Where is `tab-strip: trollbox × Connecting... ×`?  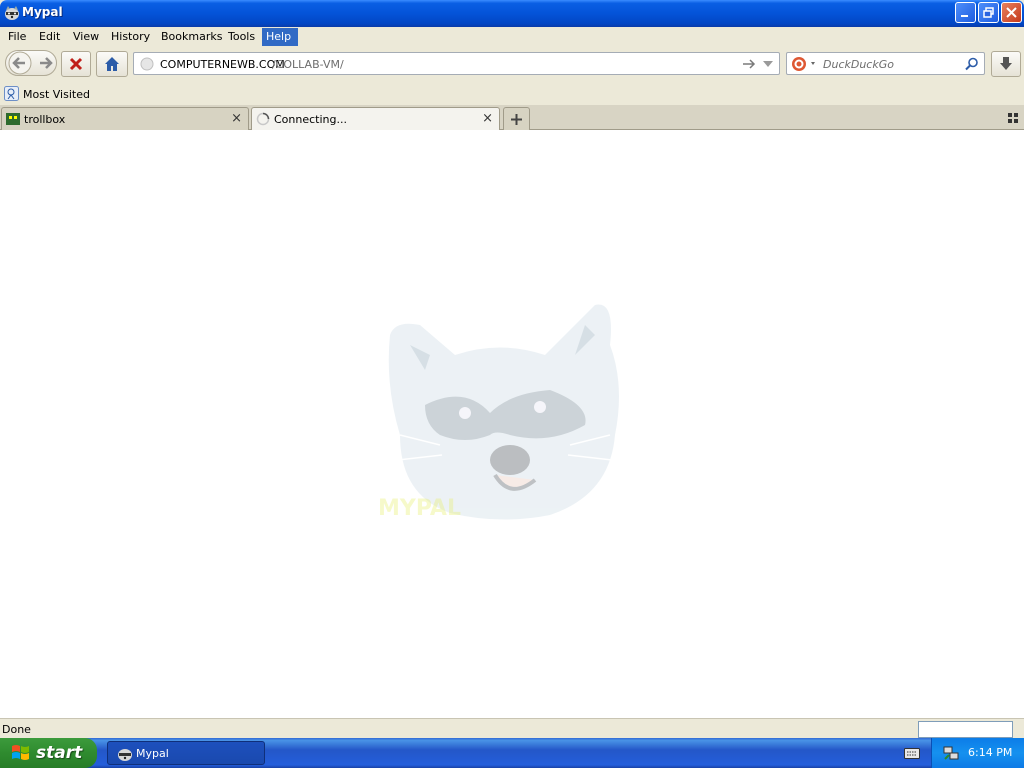
tab-strip: trollbox × Connecting... × is located at coordinates (512, 118).